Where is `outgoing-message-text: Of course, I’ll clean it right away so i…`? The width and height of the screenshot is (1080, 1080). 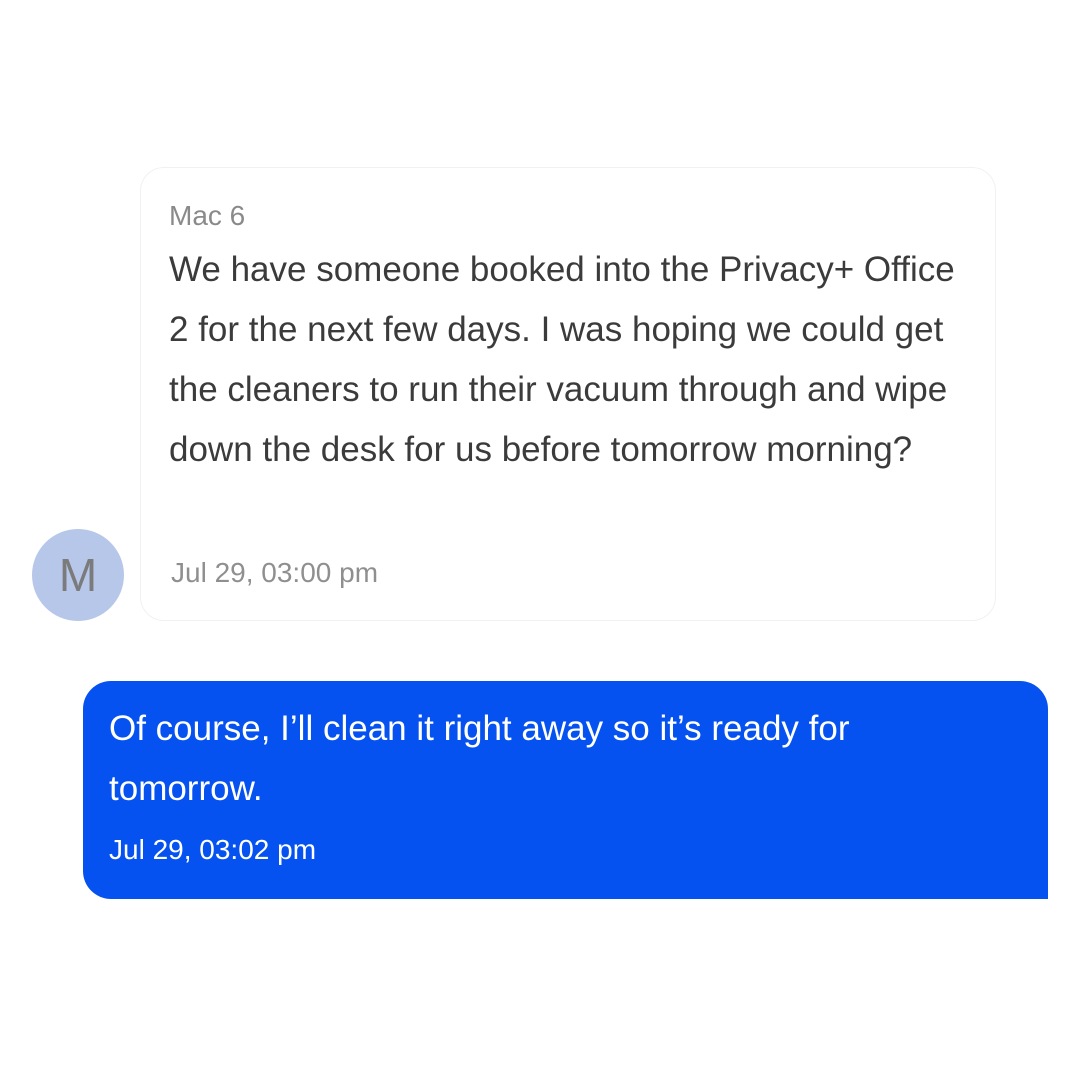
outgoing-message-text: Of course, I’ll clean it right away so i… is located at coordinates (479, 758).